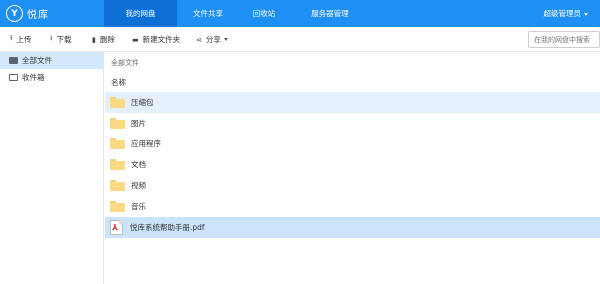 The height and width of the screenshot is (284, 600). I want to click on new-folder-label: 新建文件夹, so click(161, 39).